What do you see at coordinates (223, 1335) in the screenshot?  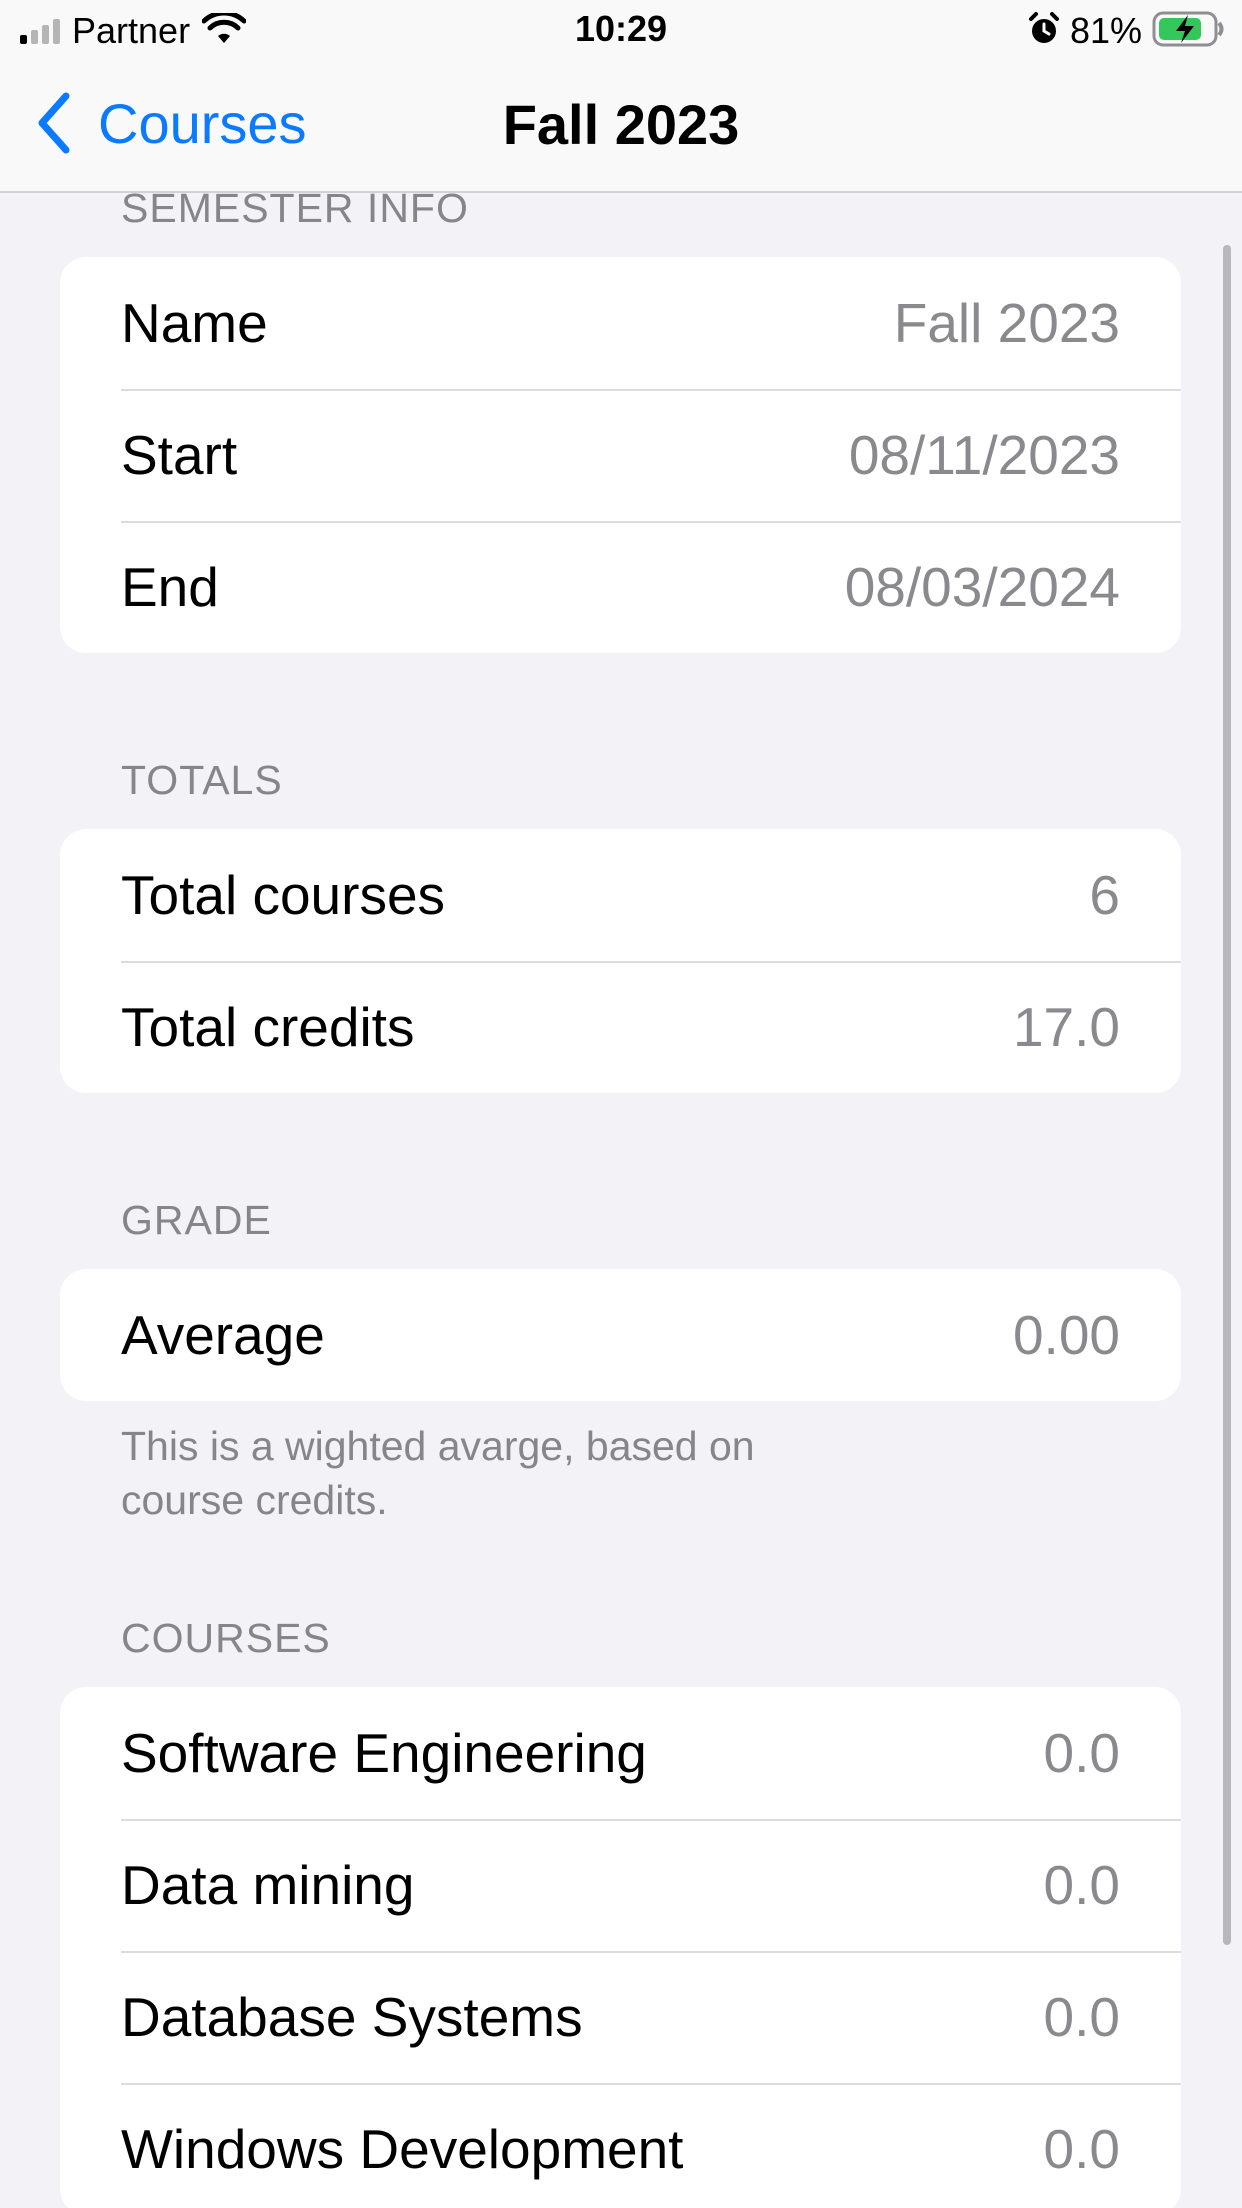 I see `row-label: Average` at bounding box center [223, 1335].